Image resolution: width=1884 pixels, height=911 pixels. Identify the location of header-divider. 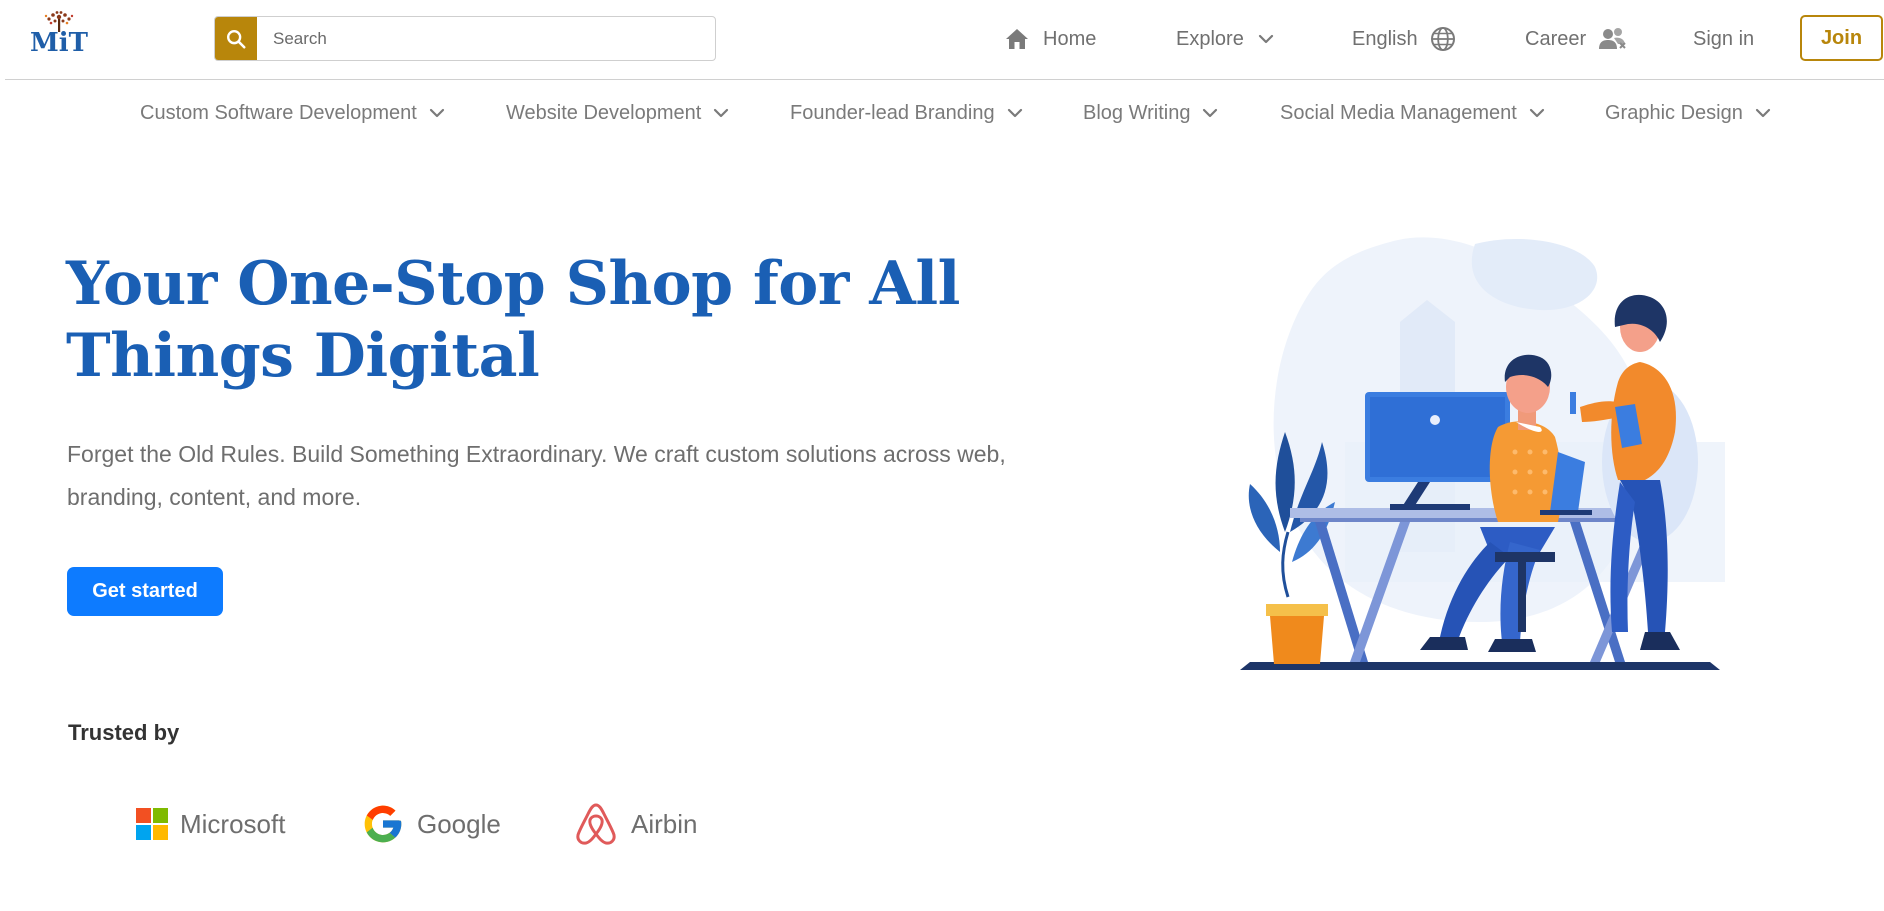
(944, 79).